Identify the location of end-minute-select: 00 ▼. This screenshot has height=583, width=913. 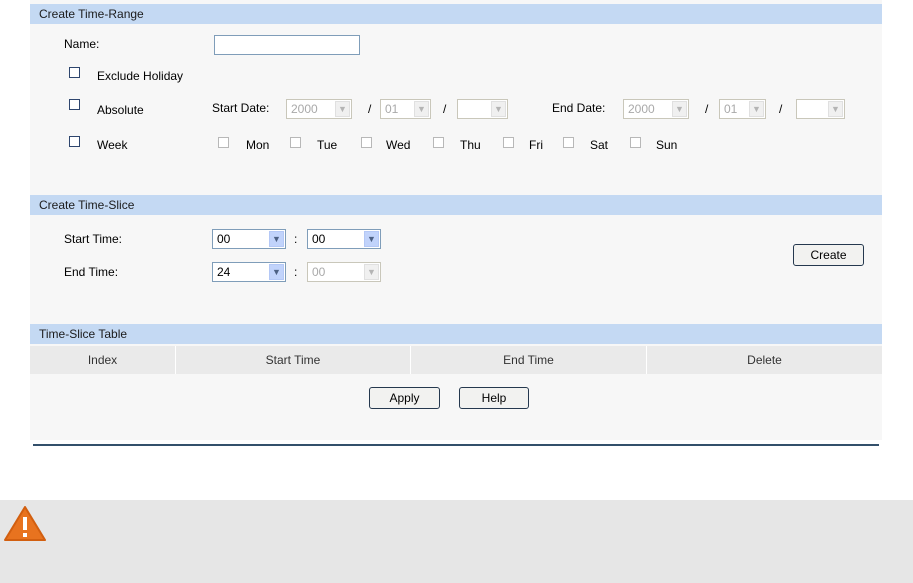
(344, 272).